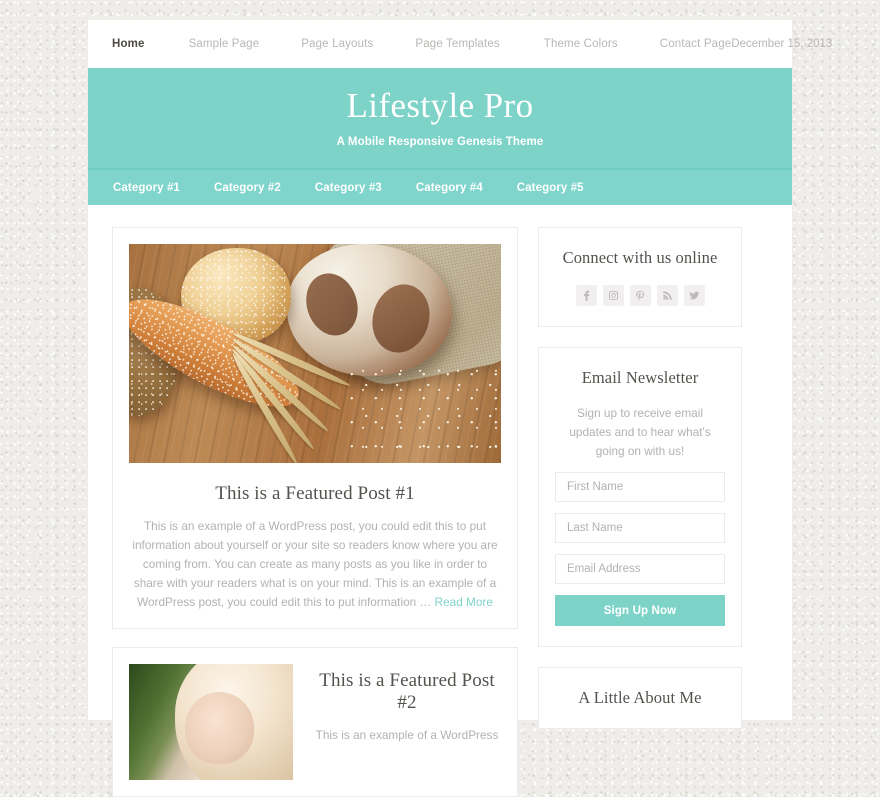 The image size is (880, 797). What do you see at coordinates (337, 44) in the screenshot?
I see `nav-item-page-layouts: Page Layouts` at bounding box center [337, 44].